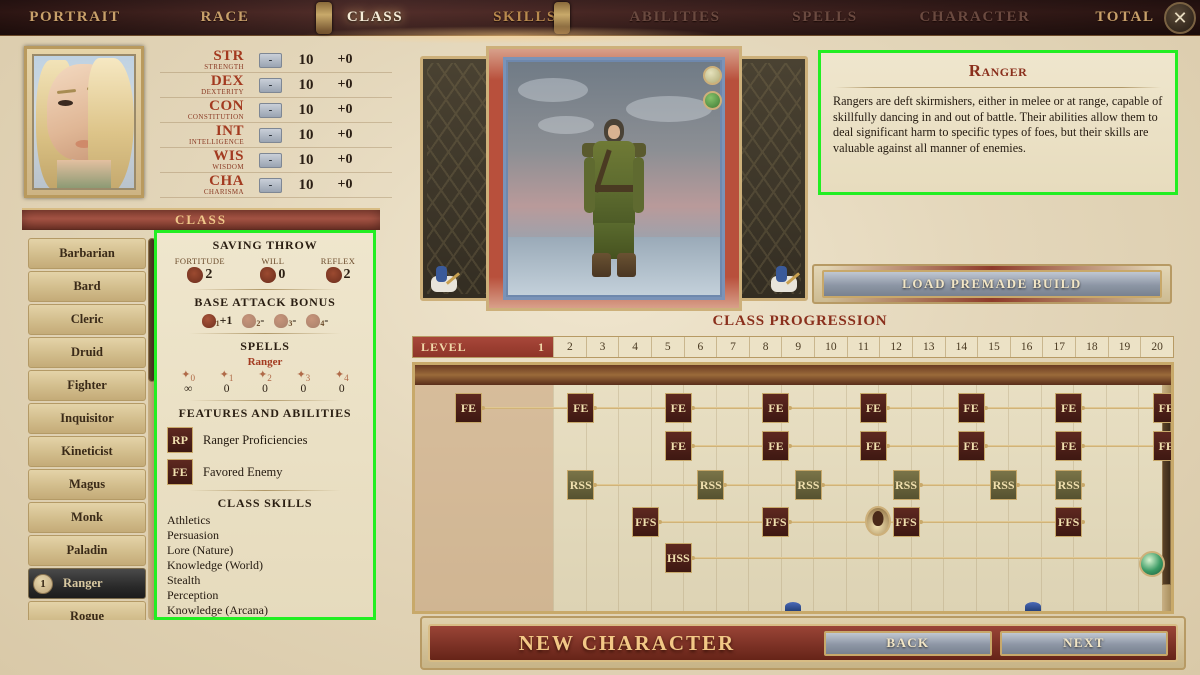 Image resolution: width=1200 pixels, height=675 pixels. Describe the element at coordinates (776, 522) in the screenshot. I see `progression-node-ffs-lv8: FFS` at that location.